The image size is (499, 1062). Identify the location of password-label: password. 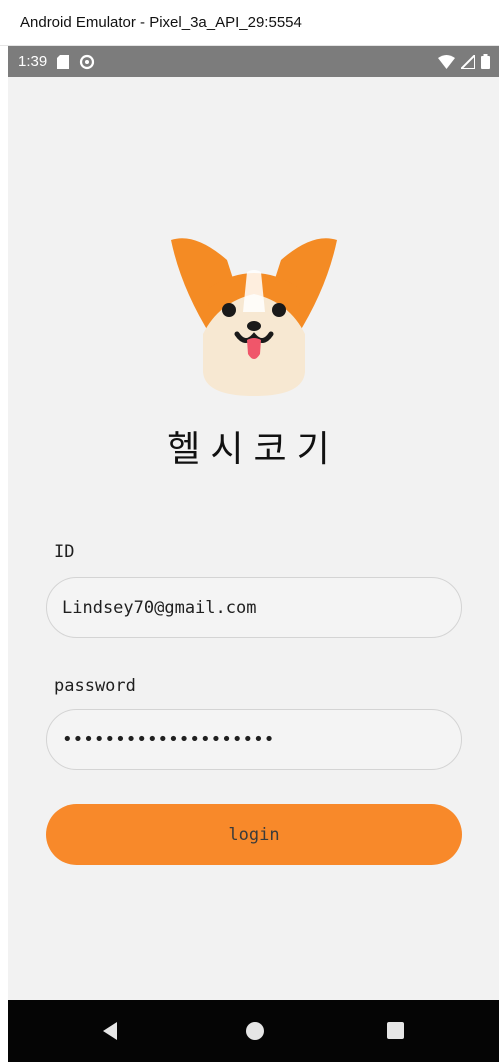
(95, 686).